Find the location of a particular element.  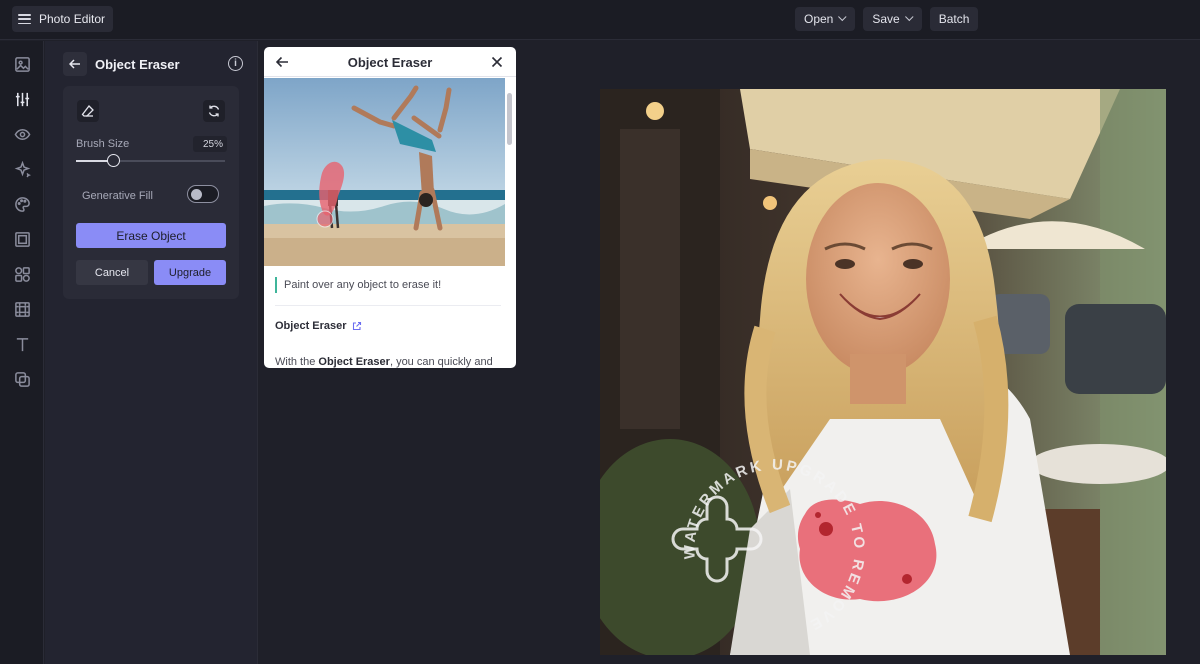

save-label: Save is located at coordinates (886, 19).